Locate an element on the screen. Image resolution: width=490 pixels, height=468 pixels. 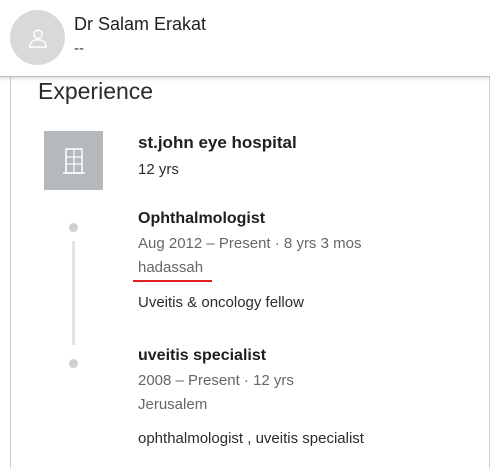
user-silhouette-icon is located at coordinates (37, 38).